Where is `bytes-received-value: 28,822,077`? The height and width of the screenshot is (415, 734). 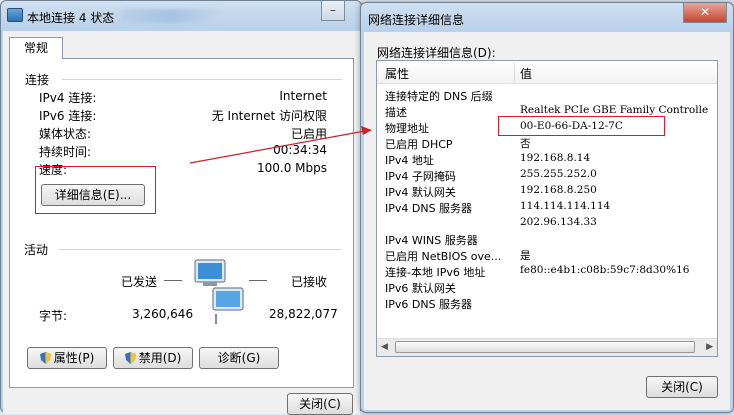
bytes-received-value: 28,822,077 is located at coordinates (303, 314).